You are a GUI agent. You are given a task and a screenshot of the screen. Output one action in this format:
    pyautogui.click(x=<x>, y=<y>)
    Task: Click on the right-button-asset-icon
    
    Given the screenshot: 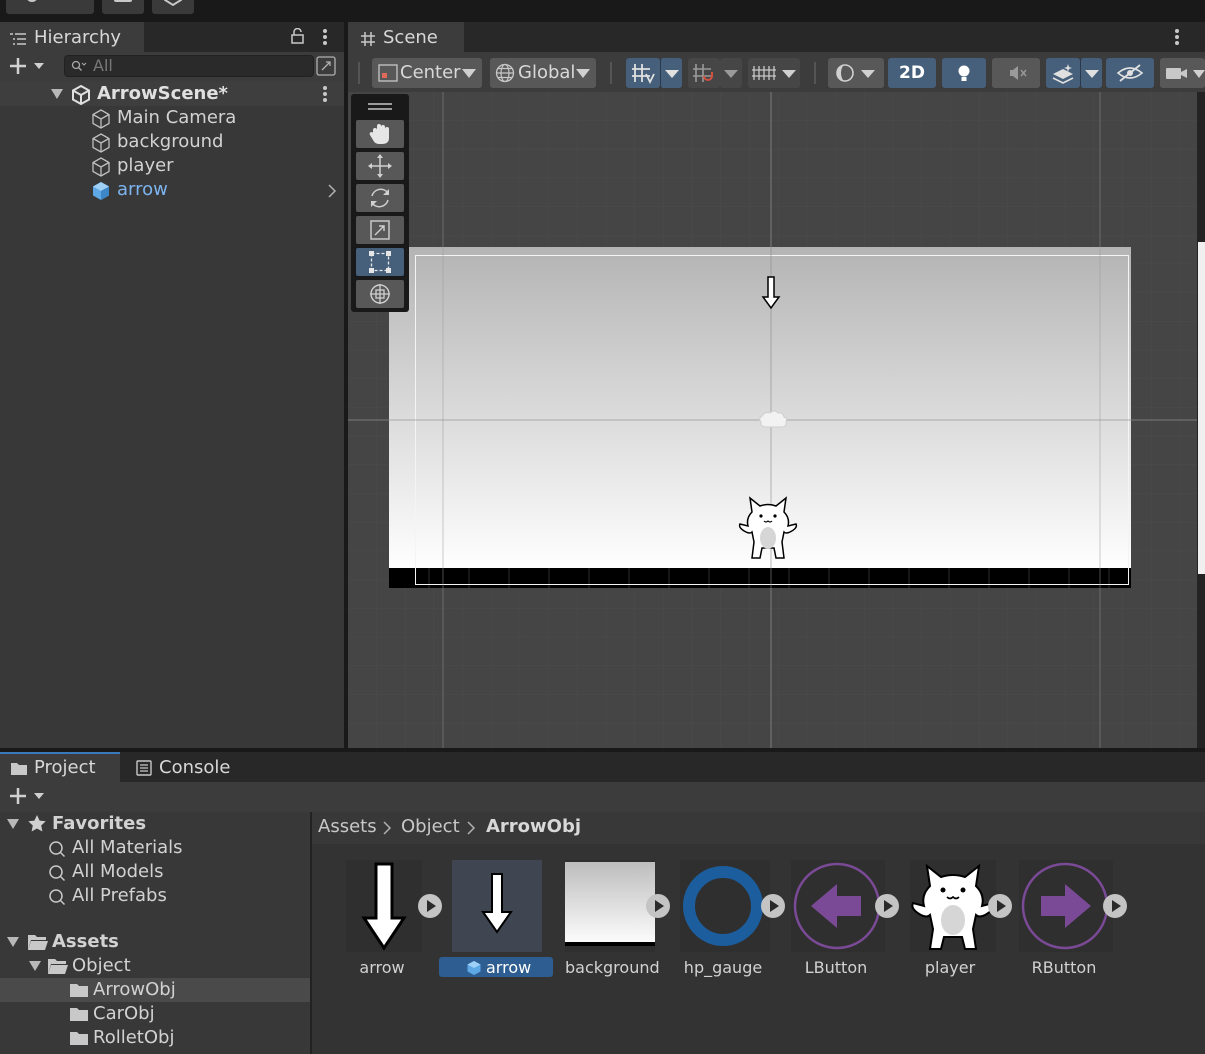 What is the action you would take?
    pyautogui.click(x=1065, y=906)
    